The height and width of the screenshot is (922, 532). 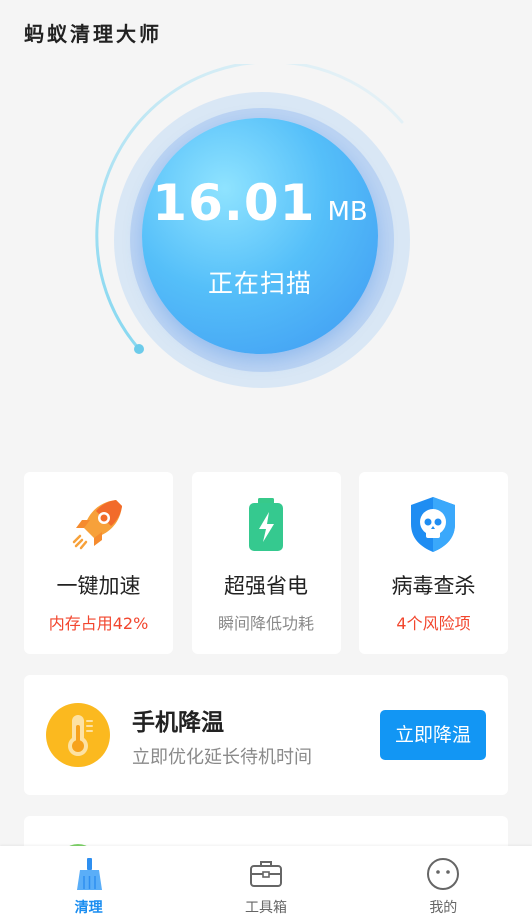 What do you see at coordinates (266, 586) in the screenshot?
I see `feature-title: 超强省电` at bounding box center [266, 586].